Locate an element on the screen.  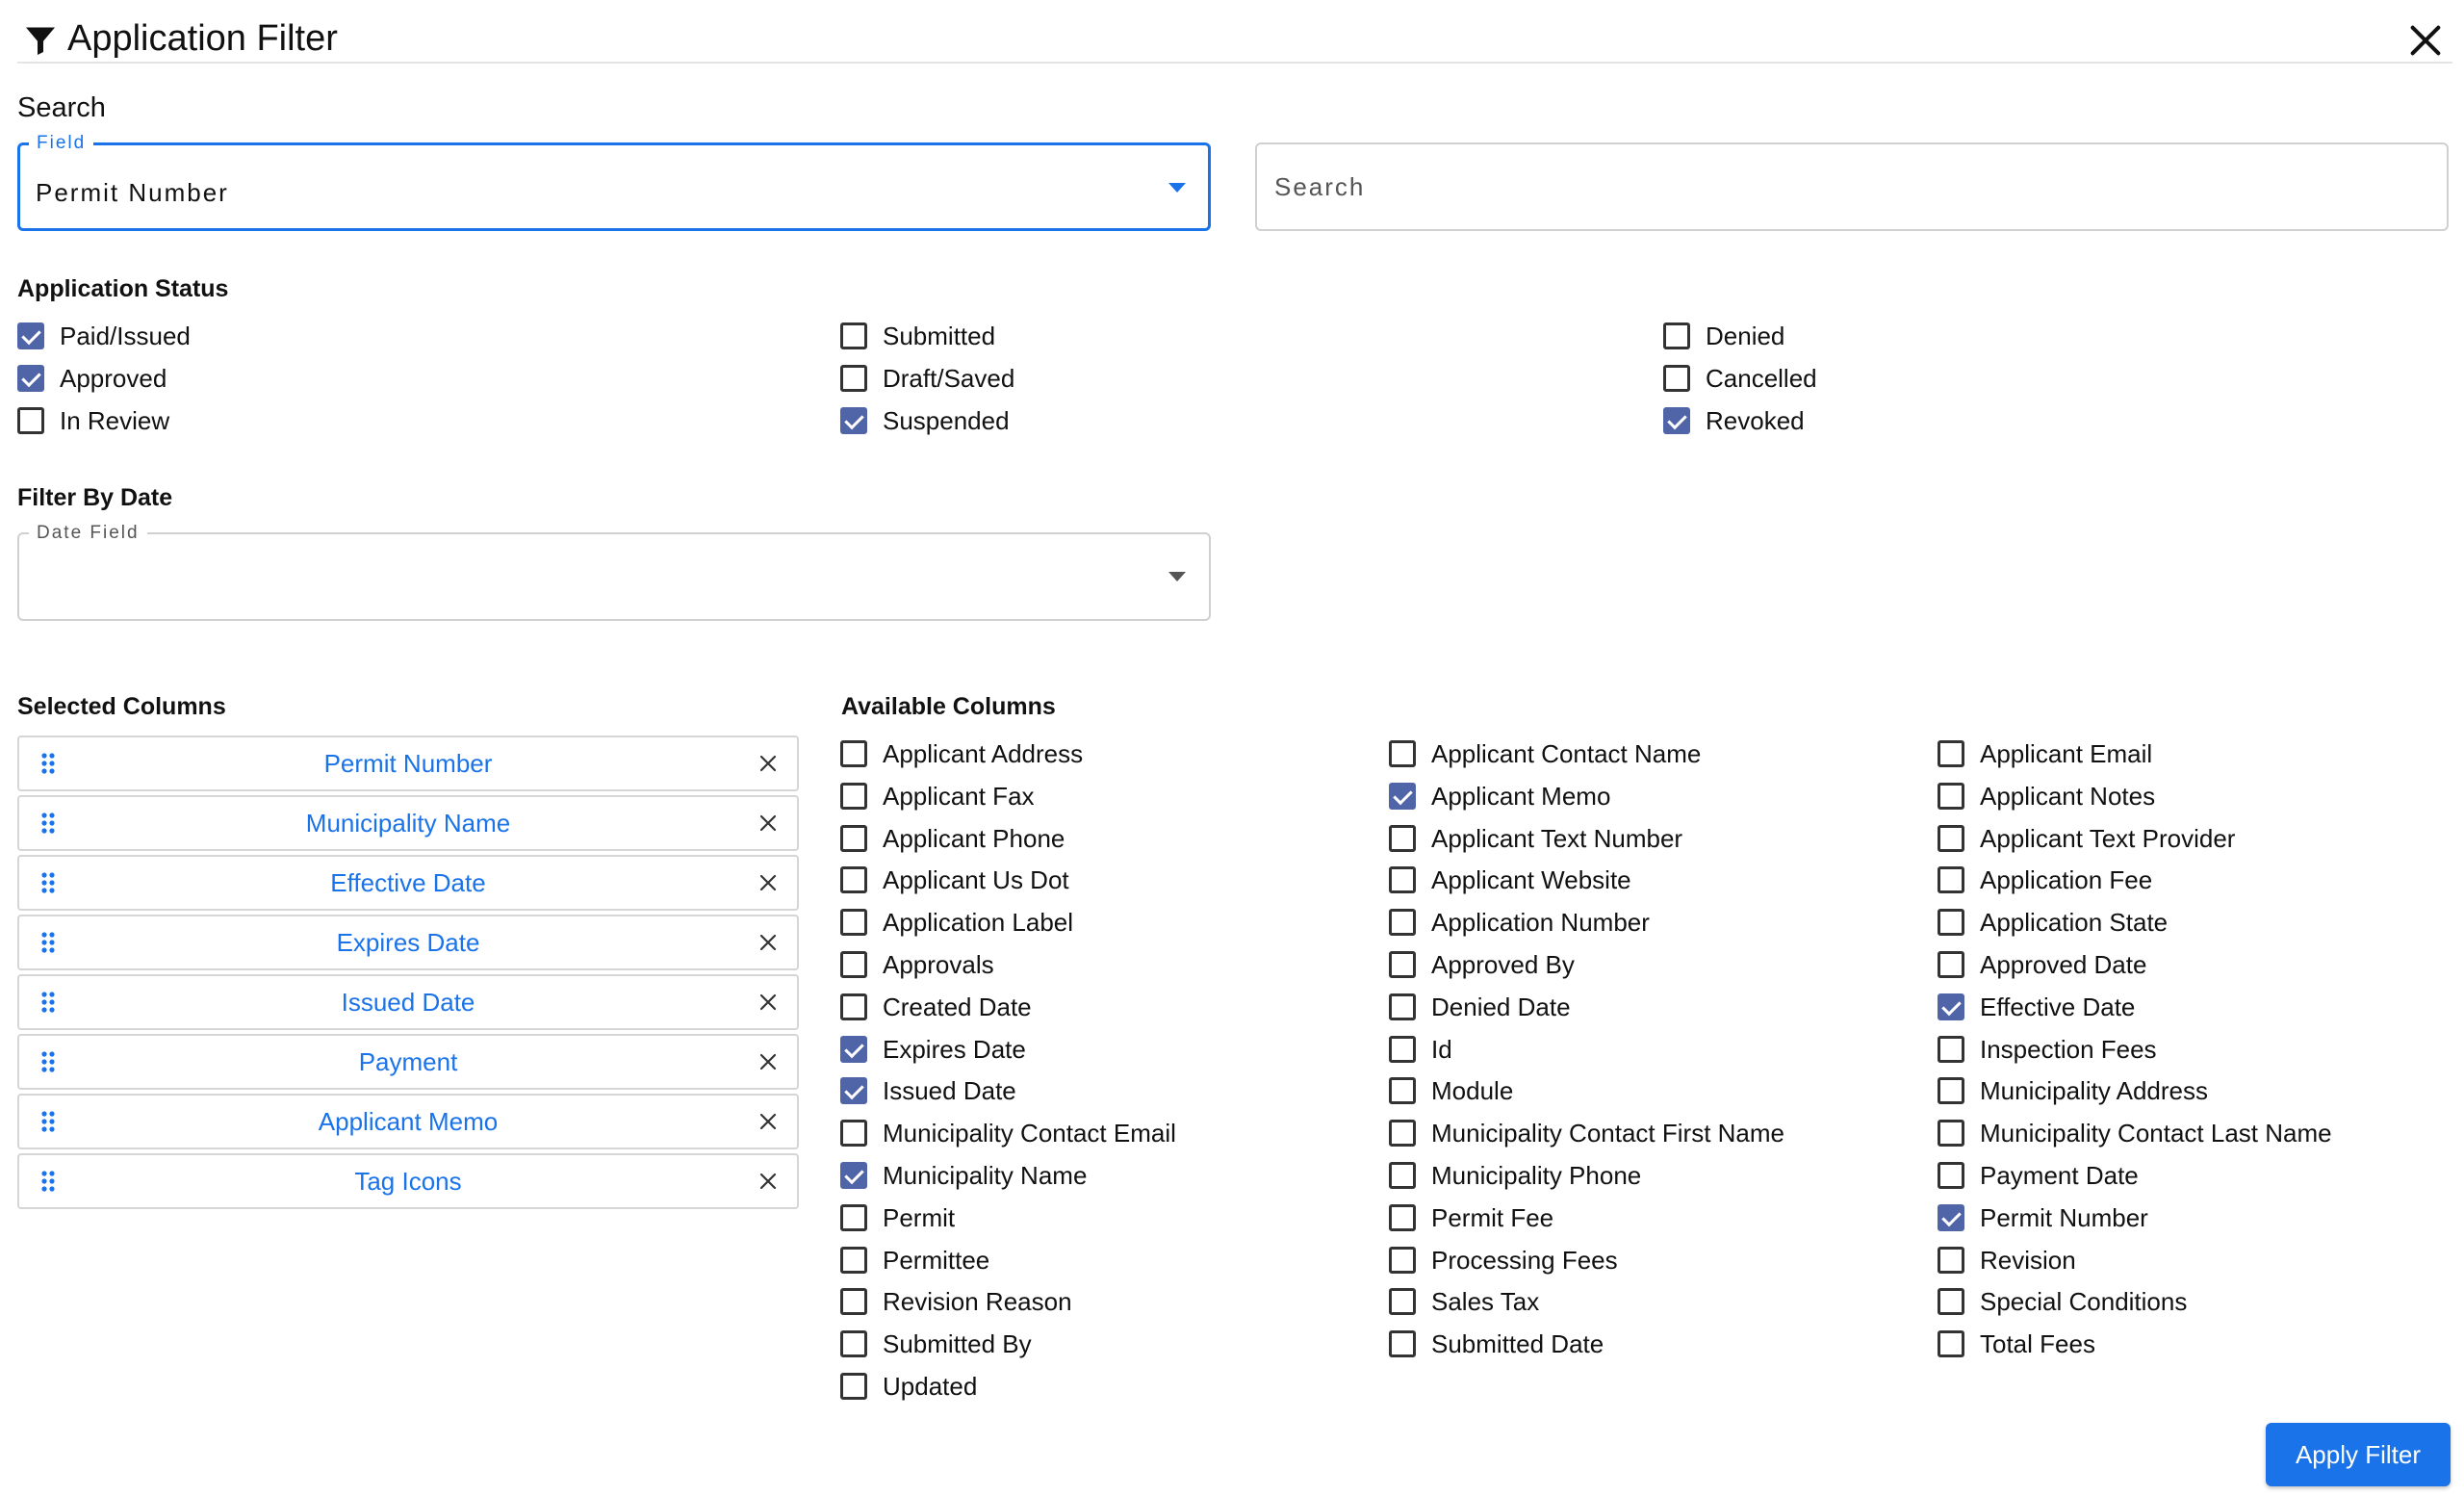
column-checkbox-municipality-phone: Municipality Phone is located at coordinates (1515, 1175).